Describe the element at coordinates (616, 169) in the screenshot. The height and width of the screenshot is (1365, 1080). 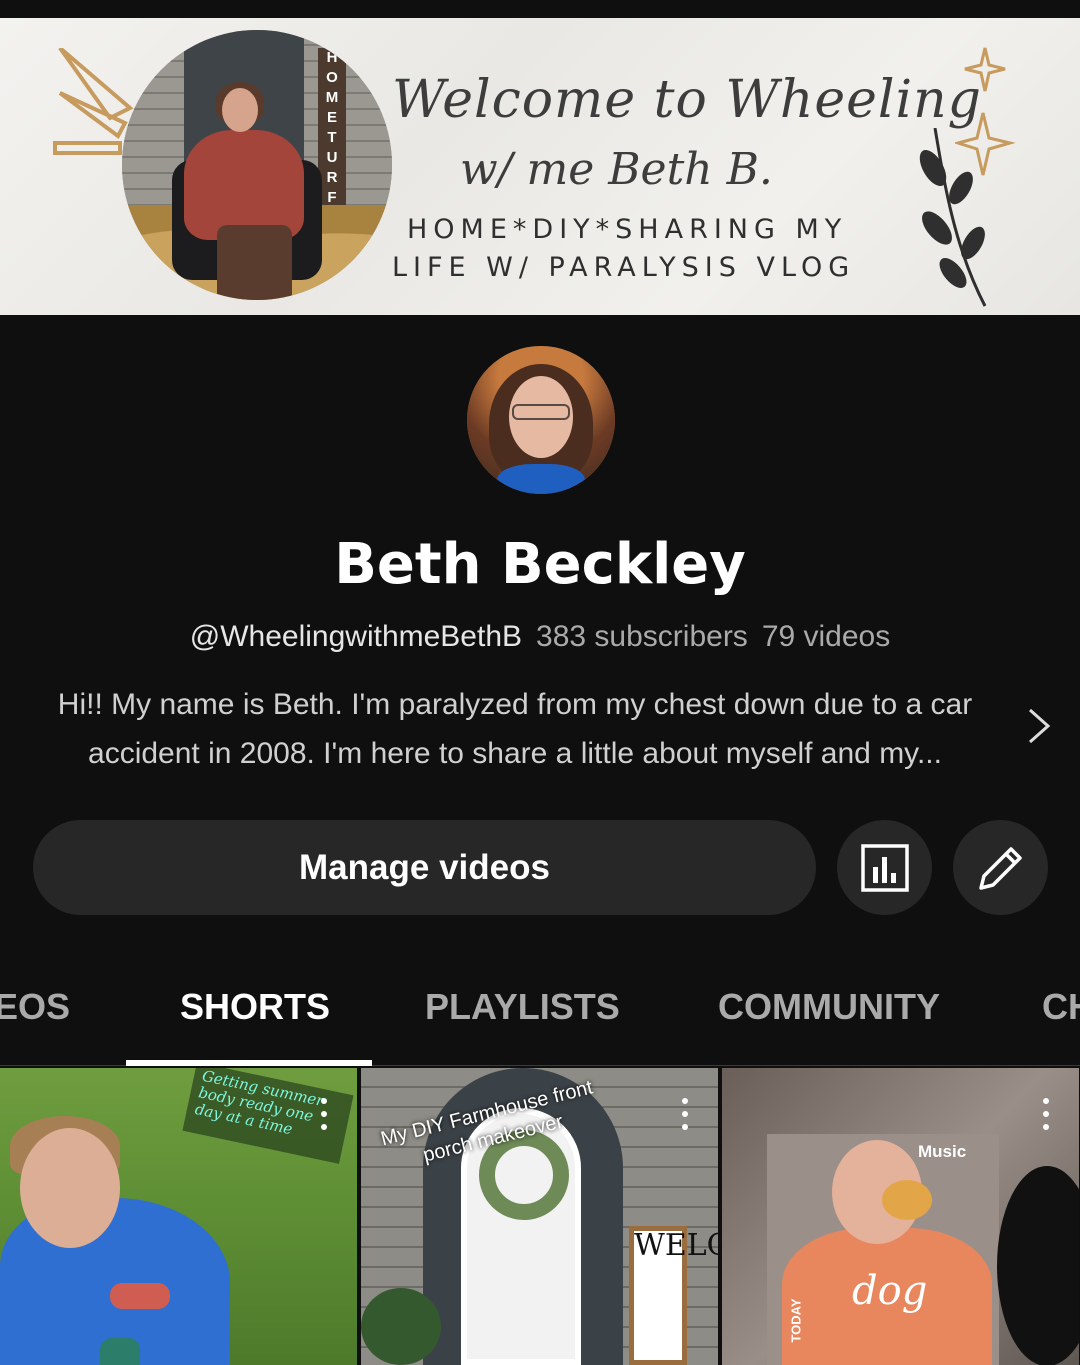
I see `banner-subtitle: w/ me Beth B.` at that location.